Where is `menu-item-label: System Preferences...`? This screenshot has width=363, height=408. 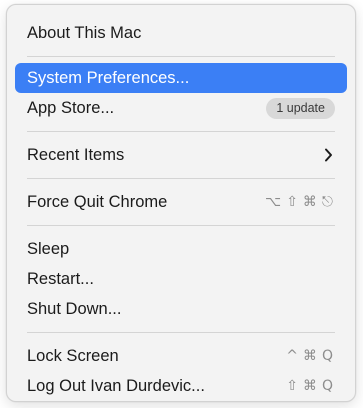 menu-item-label: System Preferences... is located at coordinates (108, 77).